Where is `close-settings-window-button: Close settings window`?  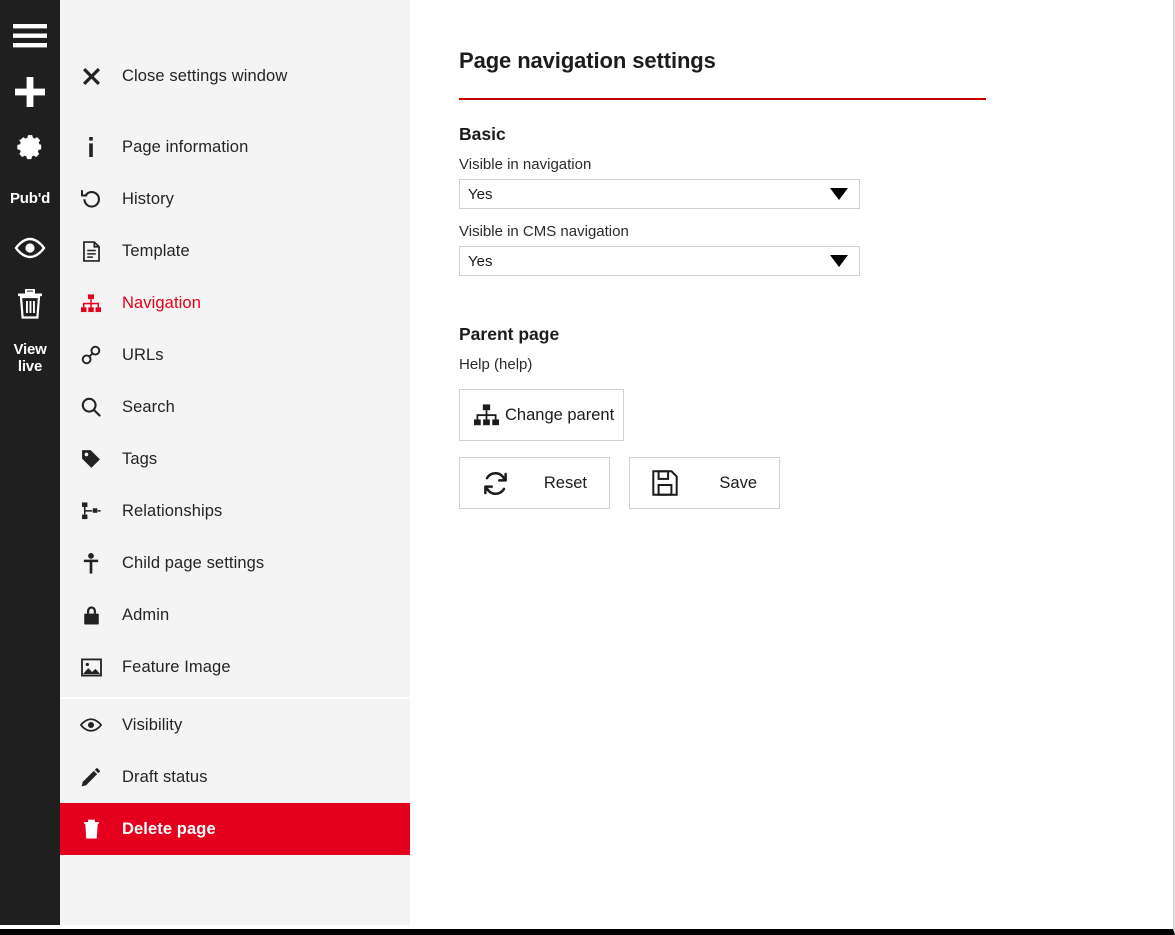
close-settings-window-button: Close settings window is located at coordinates (235, 76).